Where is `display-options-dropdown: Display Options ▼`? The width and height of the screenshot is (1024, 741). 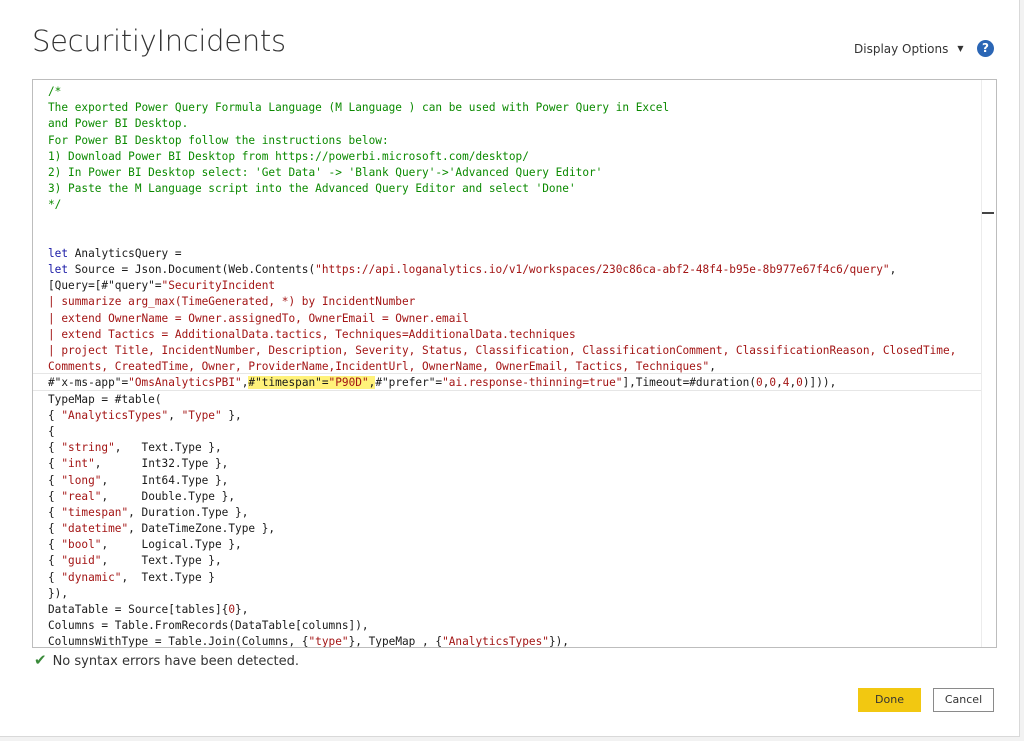 display-options-dropdown: Display Options ▼ is located at coordinates (909, 49).